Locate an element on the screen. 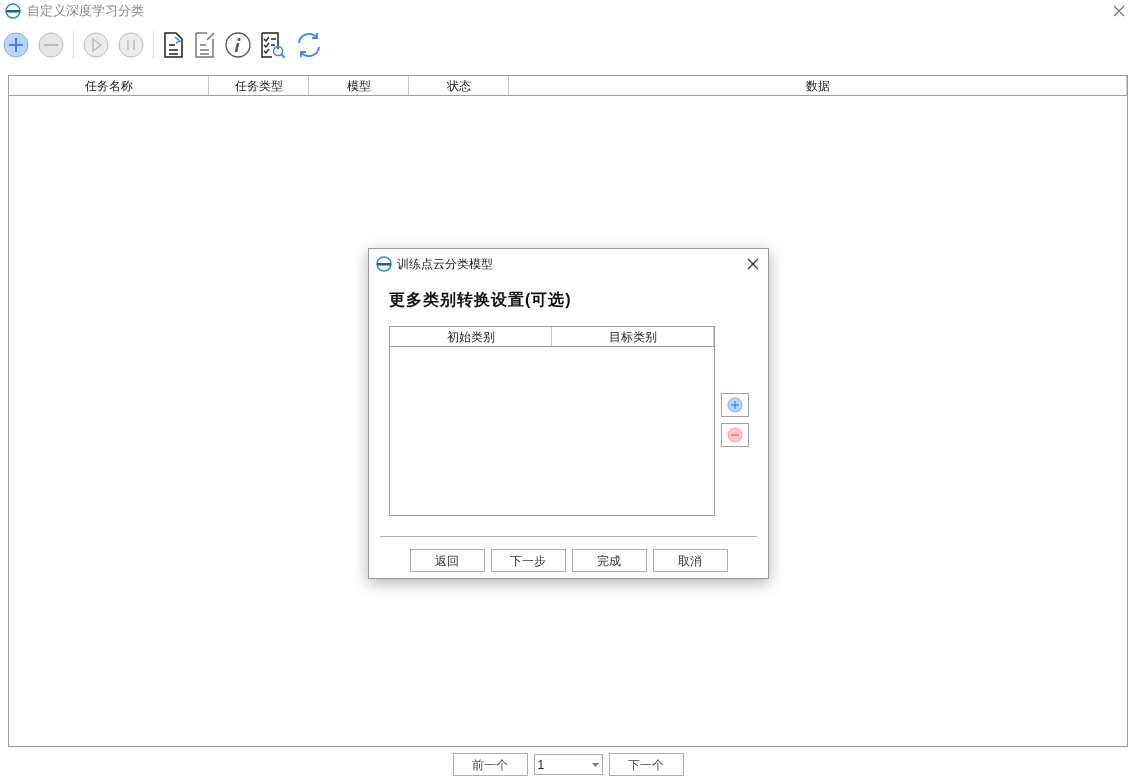 The image size is (1136, 782). add-icon is located at coordinates (16, 45).